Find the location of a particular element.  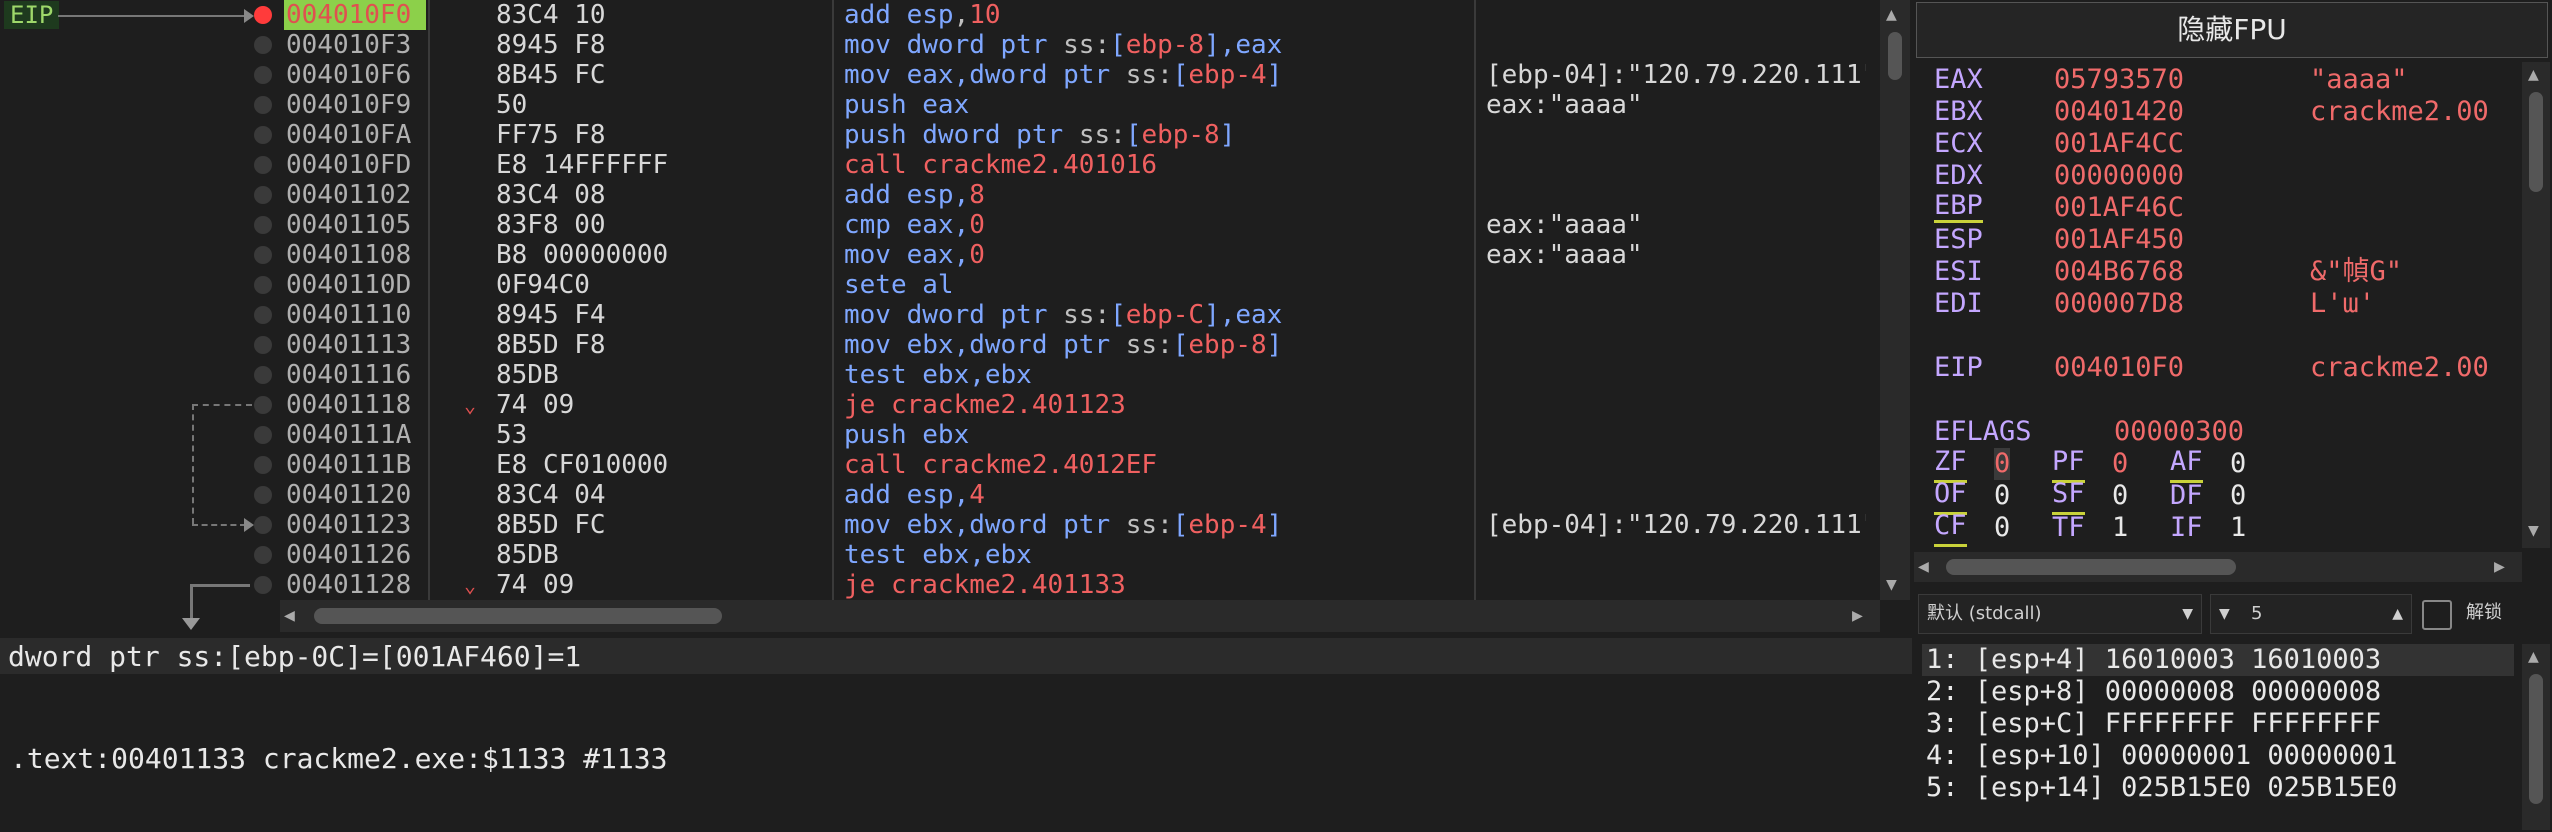

register-value: 004B6768 is located at coordinates (2119, 272).